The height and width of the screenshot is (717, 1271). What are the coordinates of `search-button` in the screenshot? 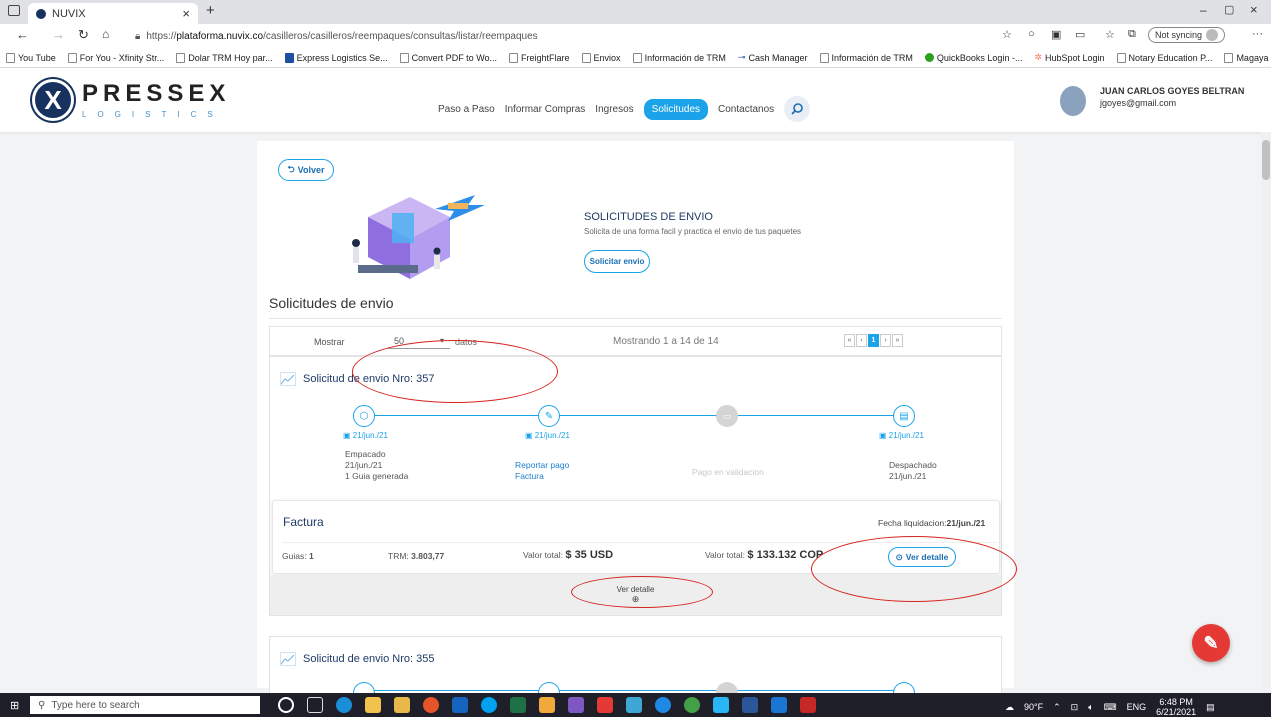 It's located at (797, 109).